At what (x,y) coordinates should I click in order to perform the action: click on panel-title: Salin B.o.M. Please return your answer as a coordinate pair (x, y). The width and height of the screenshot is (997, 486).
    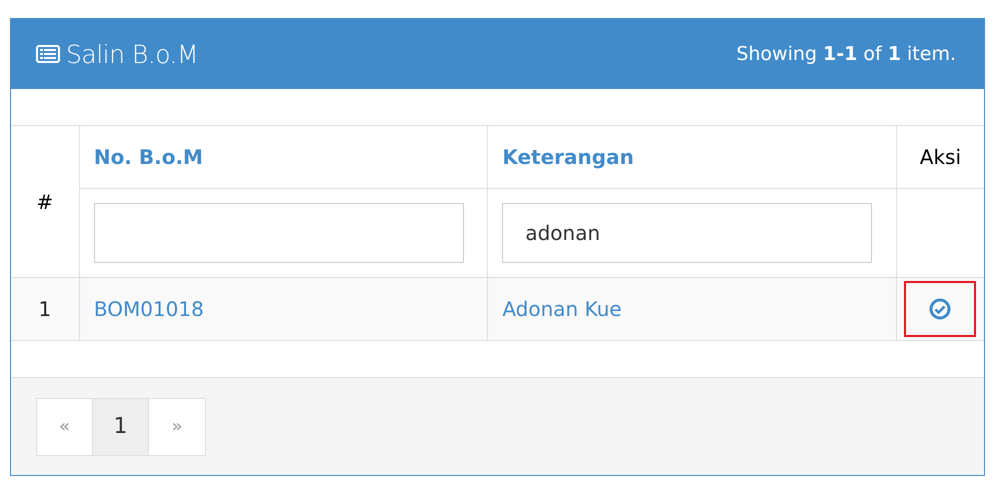
    Looking at the image, I should click on (132, 54).